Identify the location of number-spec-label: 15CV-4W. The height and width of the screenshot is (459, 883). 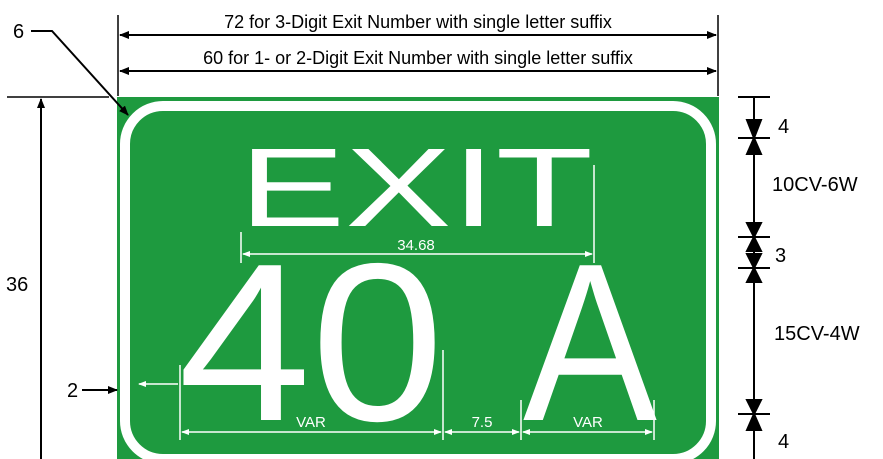
(817, 334).